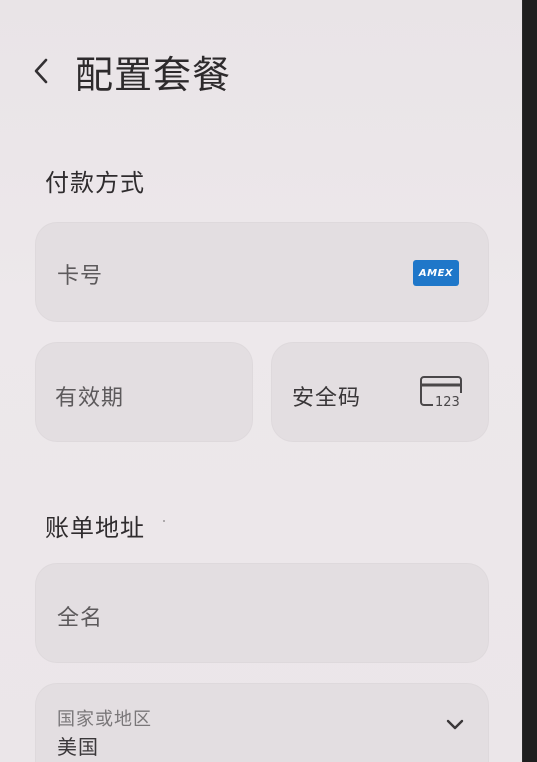  What do you see at coordinates (262, 722) in the screenshot?
I see `country-select: 国家或地区 美国` at bounding box center [262, 722].